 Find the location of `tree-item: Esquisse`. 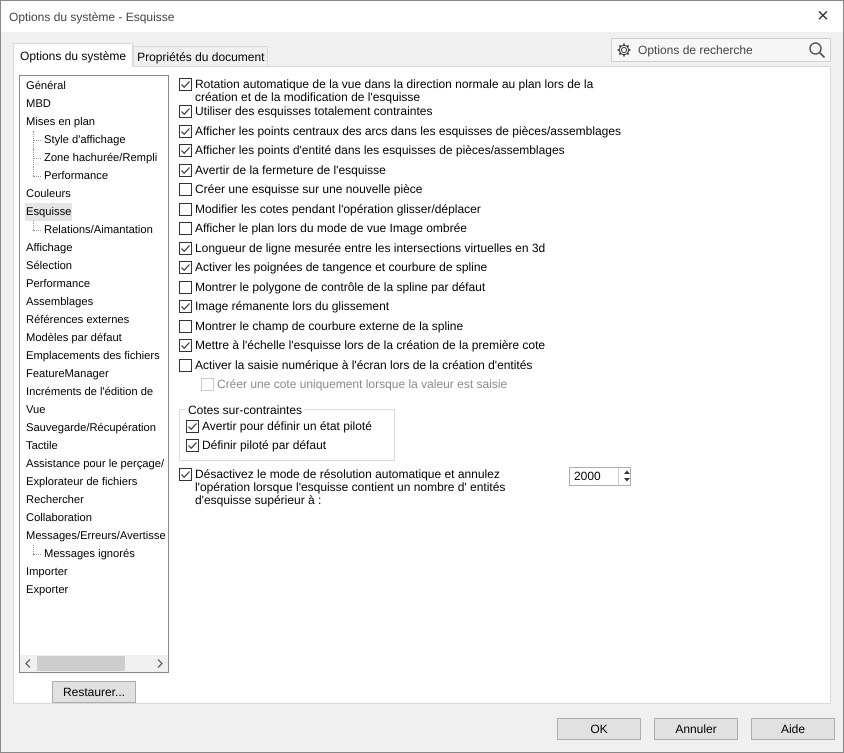

tree-item: Esquisse is located at coordinates (48, 212).